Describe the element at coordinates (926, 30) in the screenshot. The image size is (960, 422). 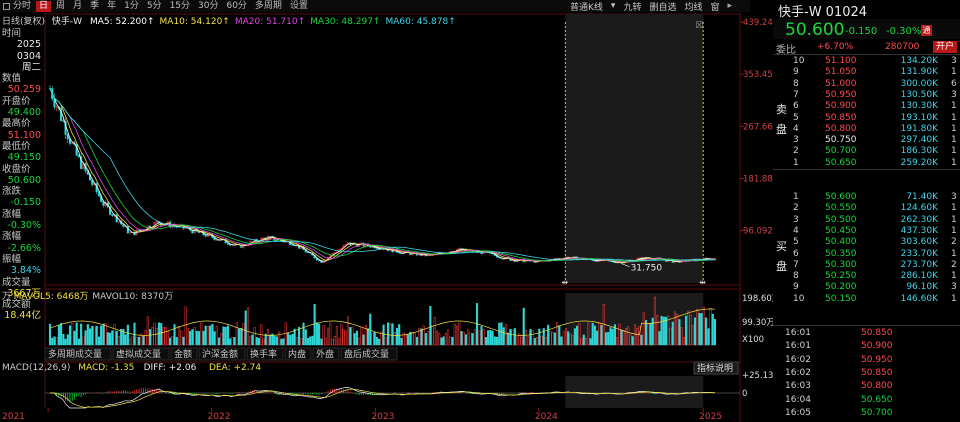
I see `connect-badge: 通` at that location.